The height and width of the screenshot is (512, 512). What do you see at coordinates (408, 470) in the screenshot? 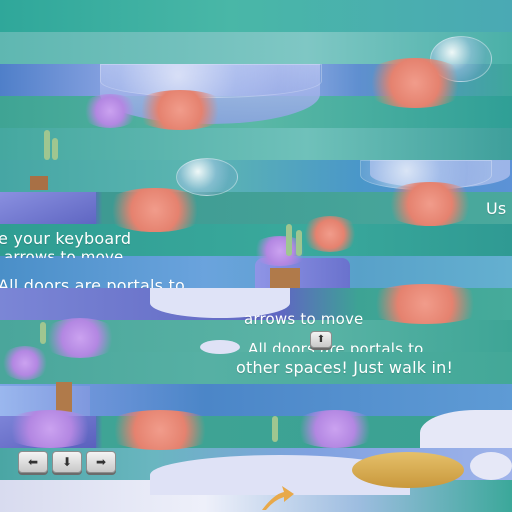
I see `seat-object` at bounding box center [408, 470].